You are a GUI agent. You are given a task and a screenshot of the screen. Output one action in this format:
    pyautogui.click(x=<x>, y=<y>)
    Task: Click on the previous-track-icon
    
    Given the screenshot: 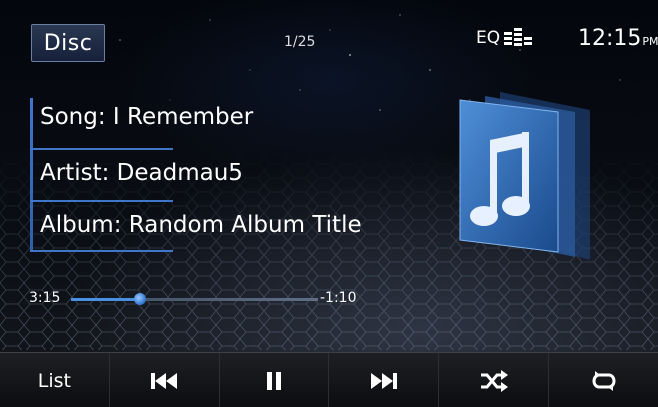 What is the action you would take?
    pyautogui.click(x=164, y=380)
    